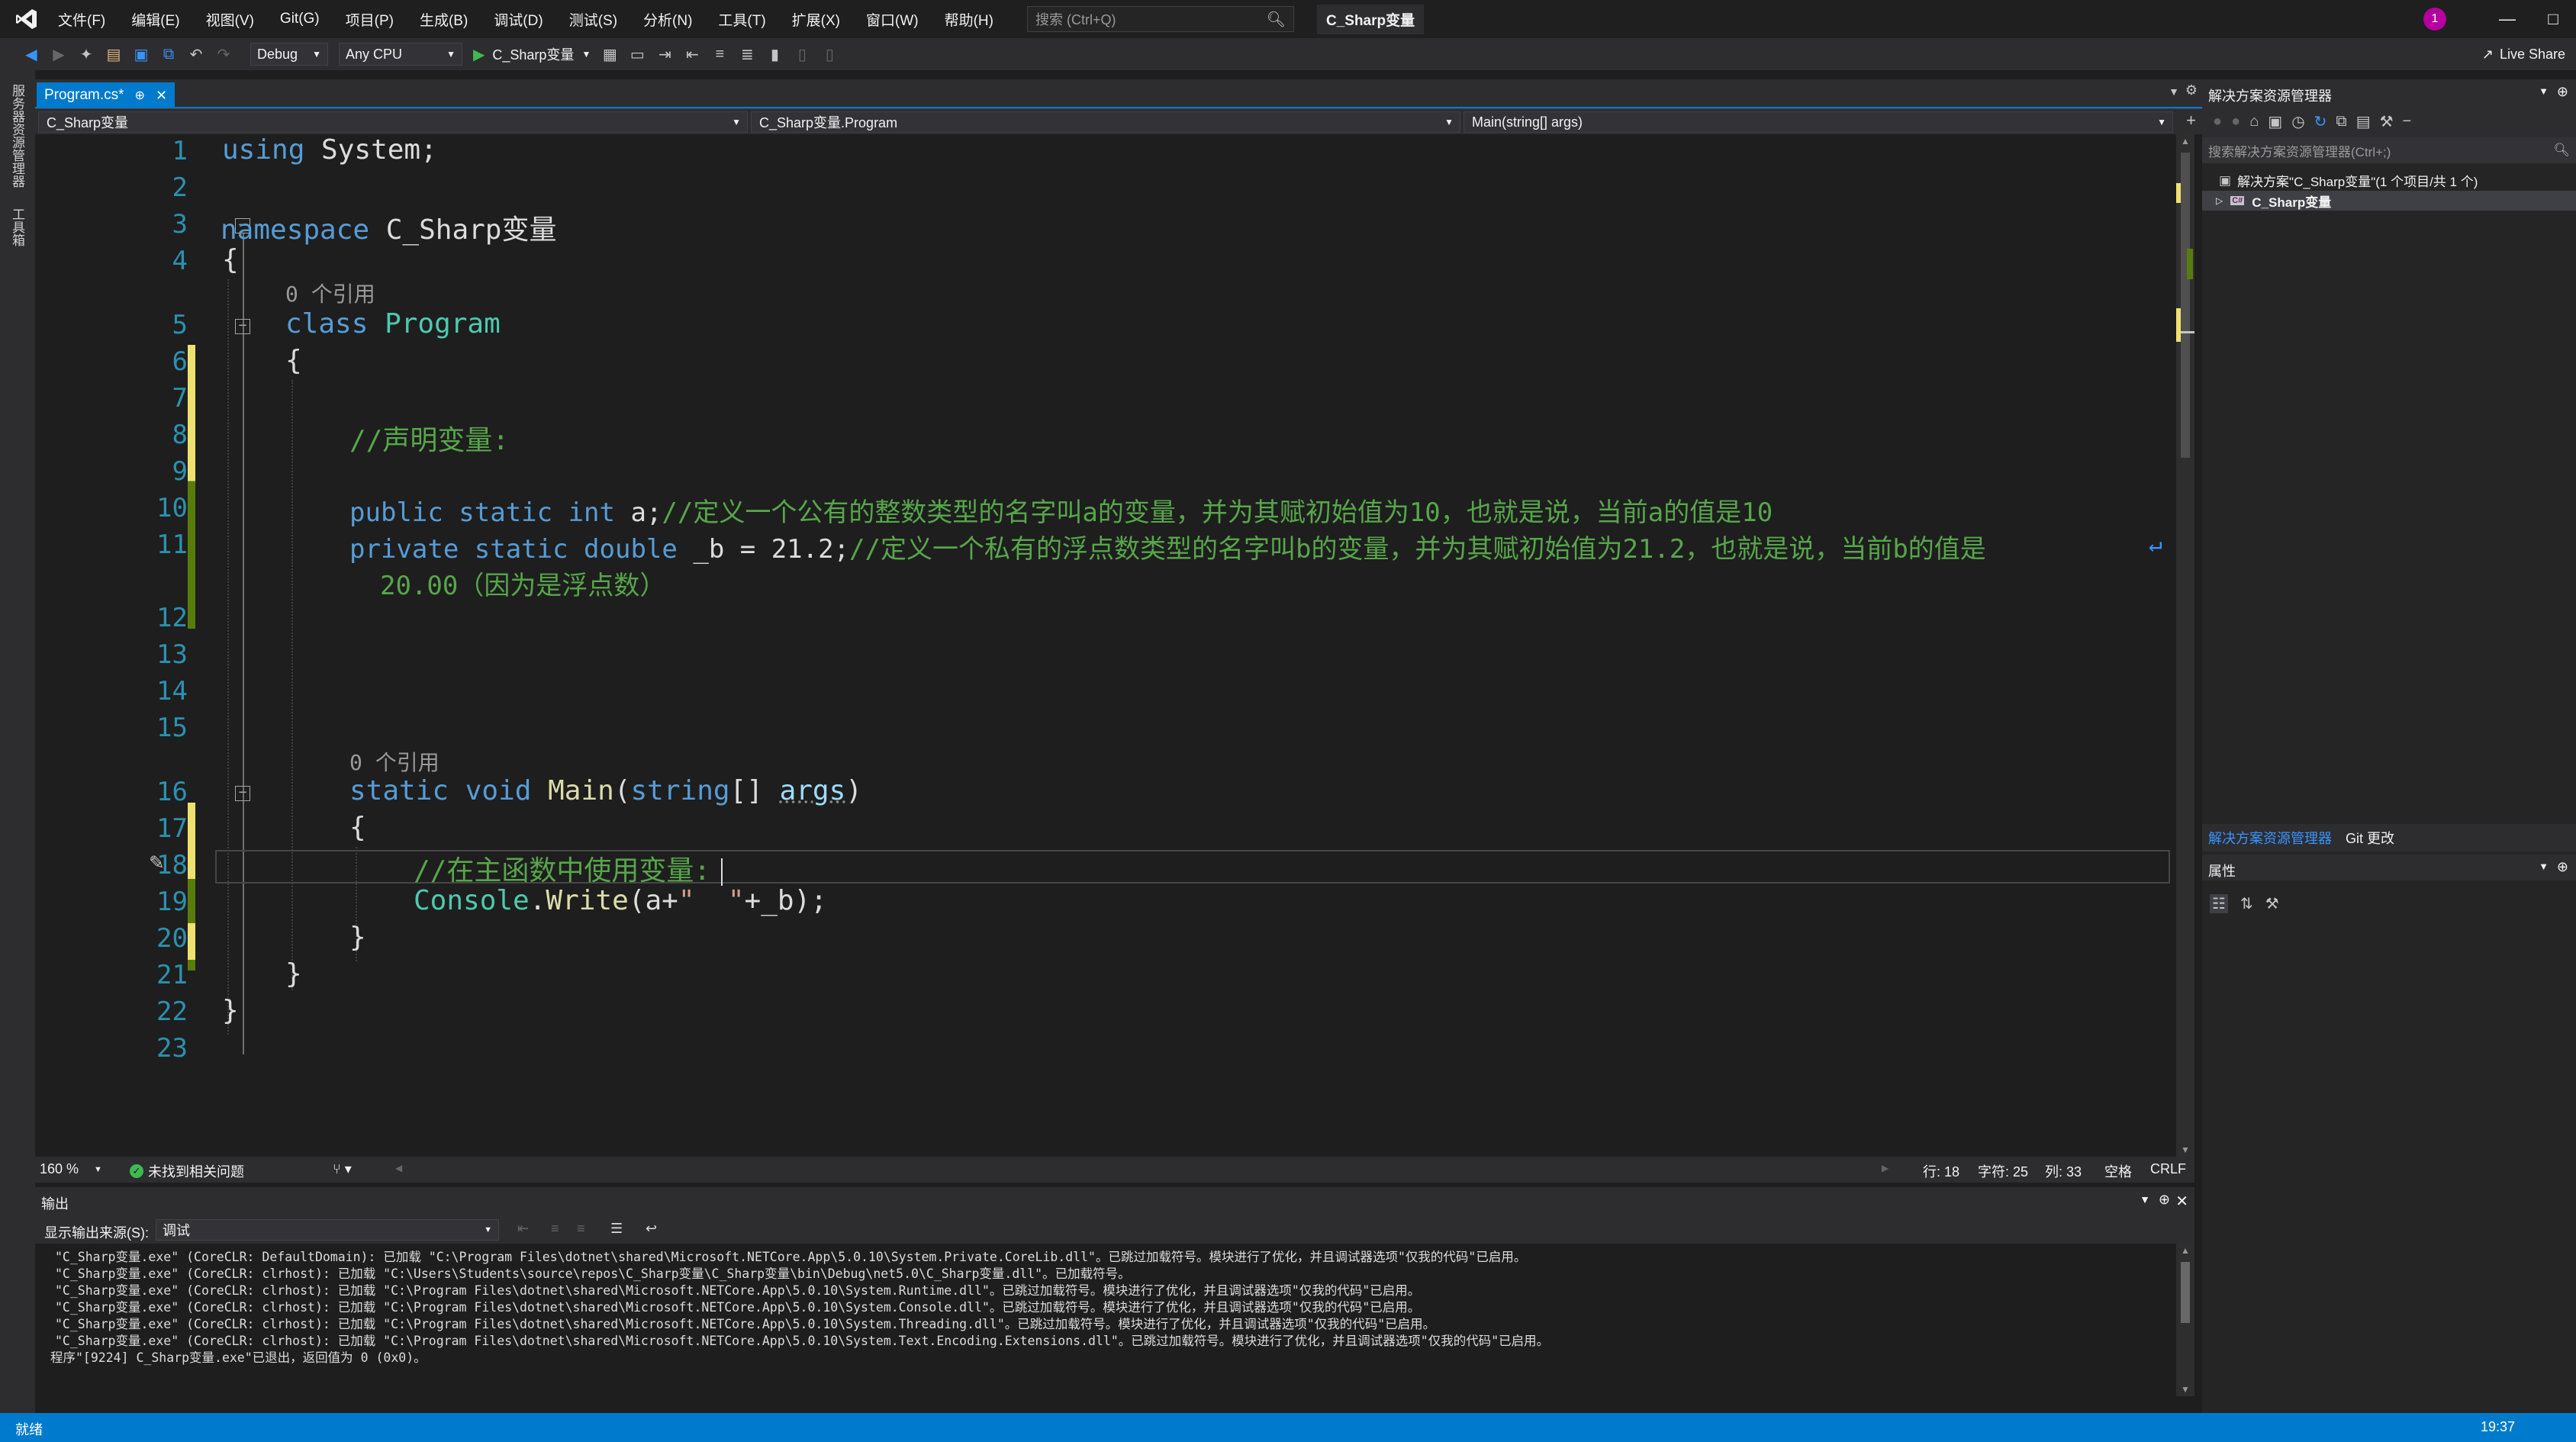  What do you see at coordinates (398, 1168) in the screenshot?
I see `hscroll-left-icon: ◀` at bounding box center [398, 1168].